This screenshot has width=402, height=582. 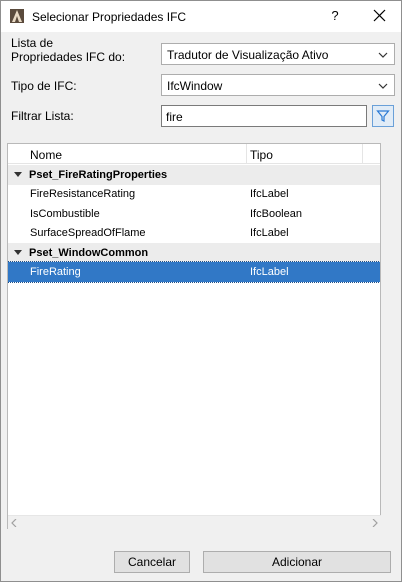 What do you see at coordinates (46, 155) in the screenshot?
I see `column-header-name: Nome` at bounding box center [46, 155].